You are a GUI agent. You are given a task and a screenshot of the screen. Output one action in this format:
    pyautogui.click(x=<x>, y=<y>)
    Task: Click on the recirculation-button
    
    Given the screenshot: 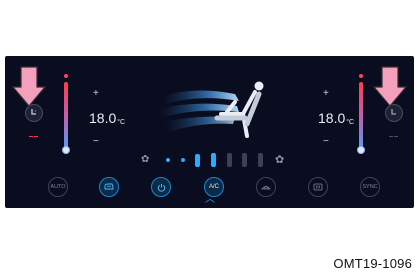 What is the action you would take?
    pyautogui.click(x=109, y=187)
    